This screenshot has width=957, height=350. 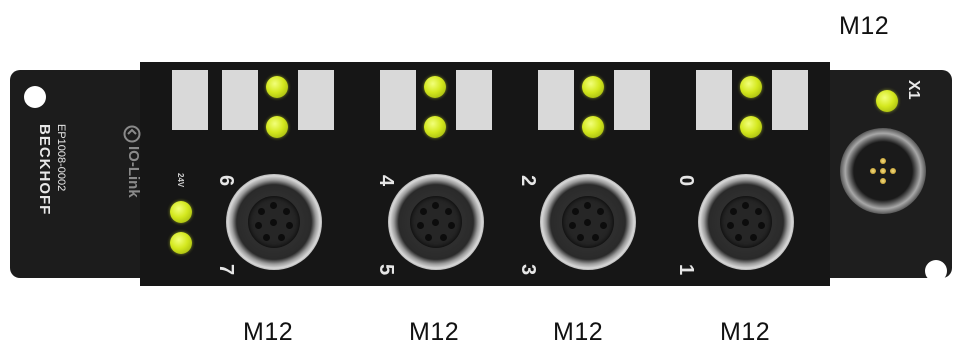 What do you see at coordinates (686, 180) in the screenshot?
I see `port-number-top: 0` at bounding box center [686, 180].